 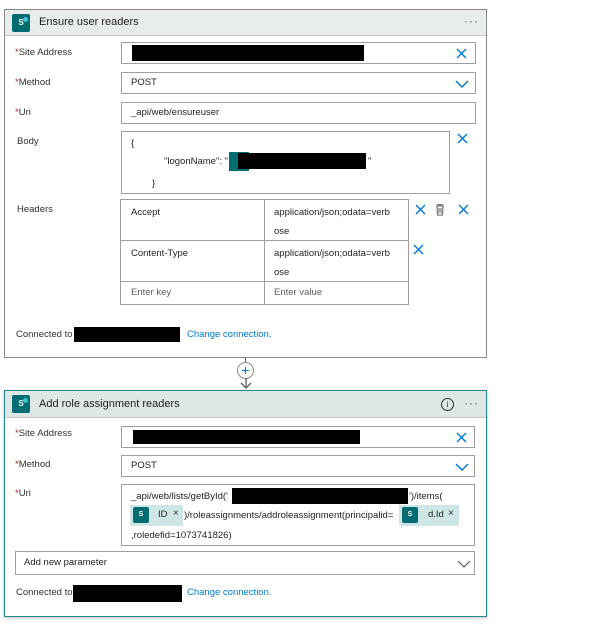 What do you see at coordinates (332, 222) in the screenshot?
I see `header-value-accept: application/json;odata=verb ose` at bounding box center [332, 222].